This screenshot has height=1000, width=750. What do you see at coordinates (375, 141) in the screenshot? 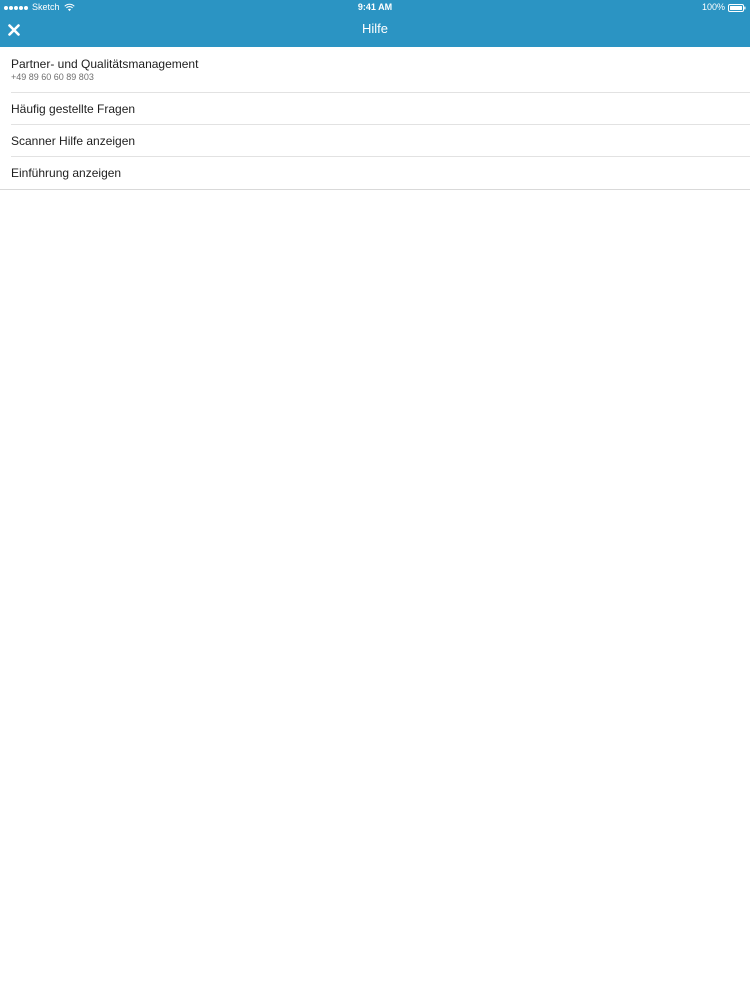
I see `list-item-scanner-help: Scanner Hilfe anzeigen` at bounding box center [375, 141].